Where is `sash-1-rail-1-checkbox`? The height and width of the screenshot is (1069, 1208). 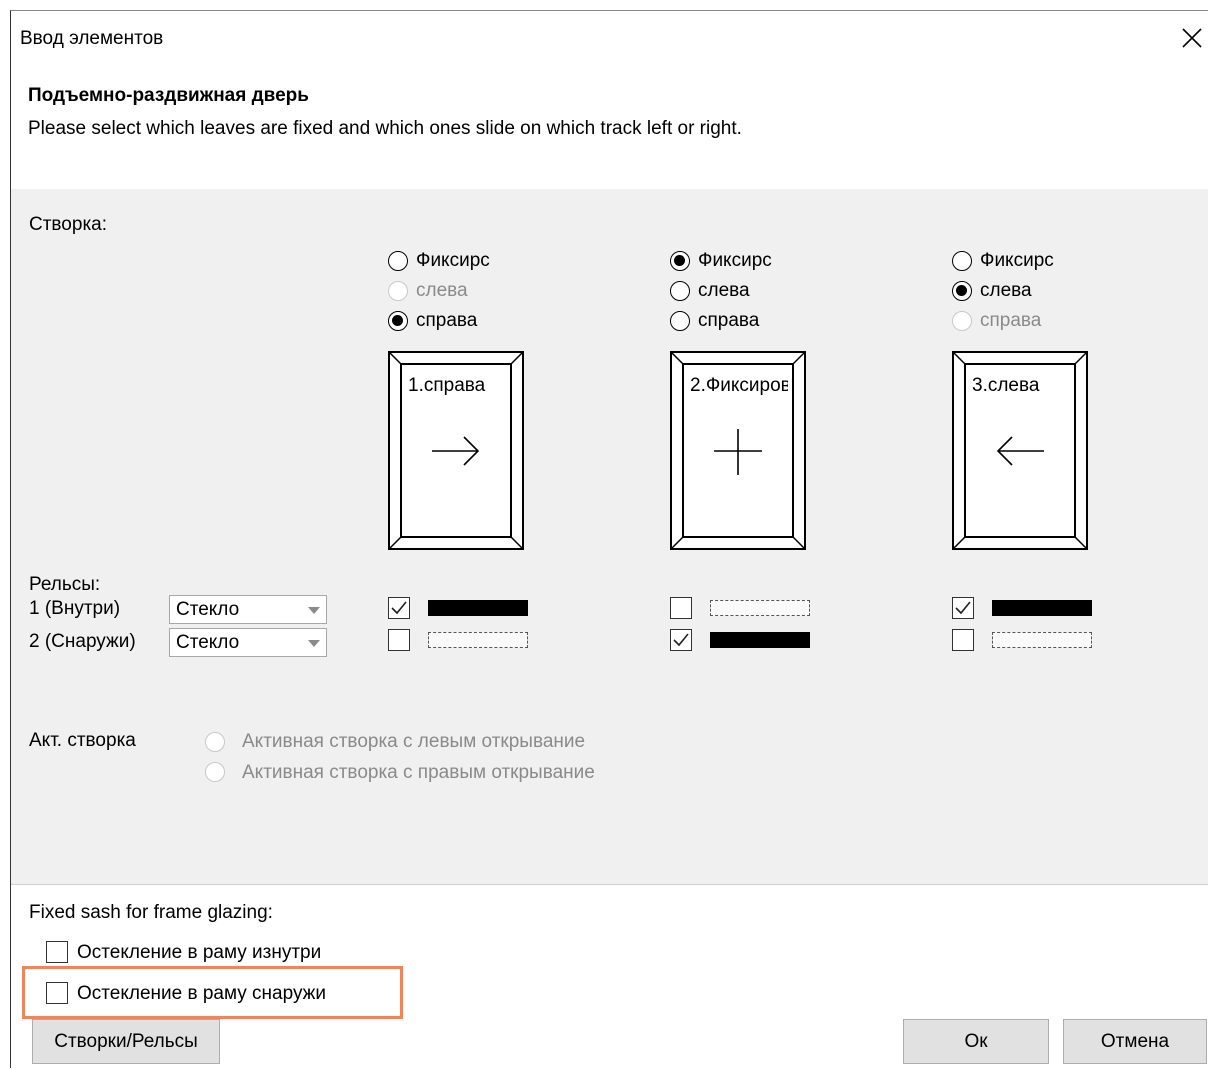 sash-1-rail-1-checkbox is located at coordinates (399, 608).